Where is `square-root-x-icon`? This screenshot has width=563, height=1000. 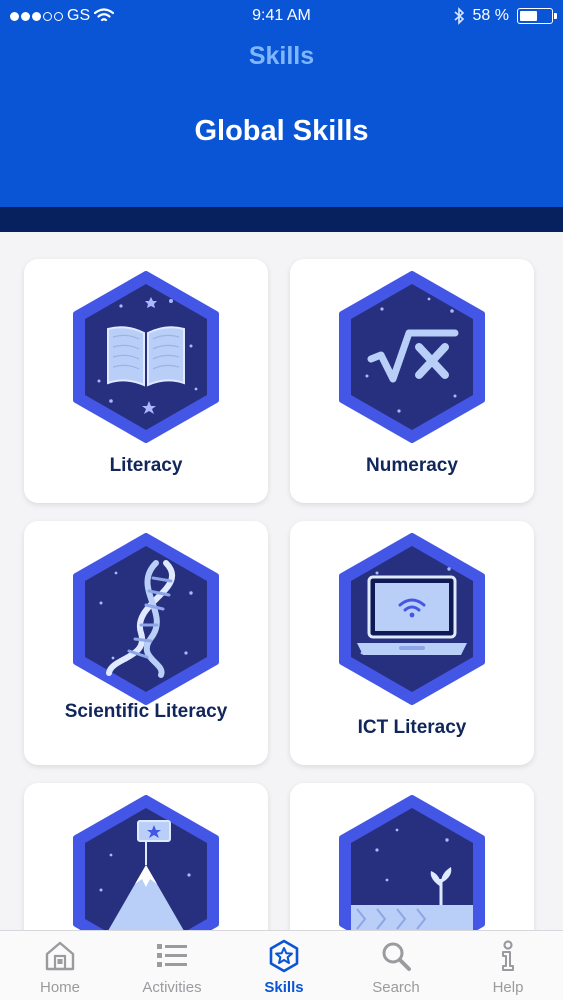 square-root-x-icon is located at coordinates (412, 357).